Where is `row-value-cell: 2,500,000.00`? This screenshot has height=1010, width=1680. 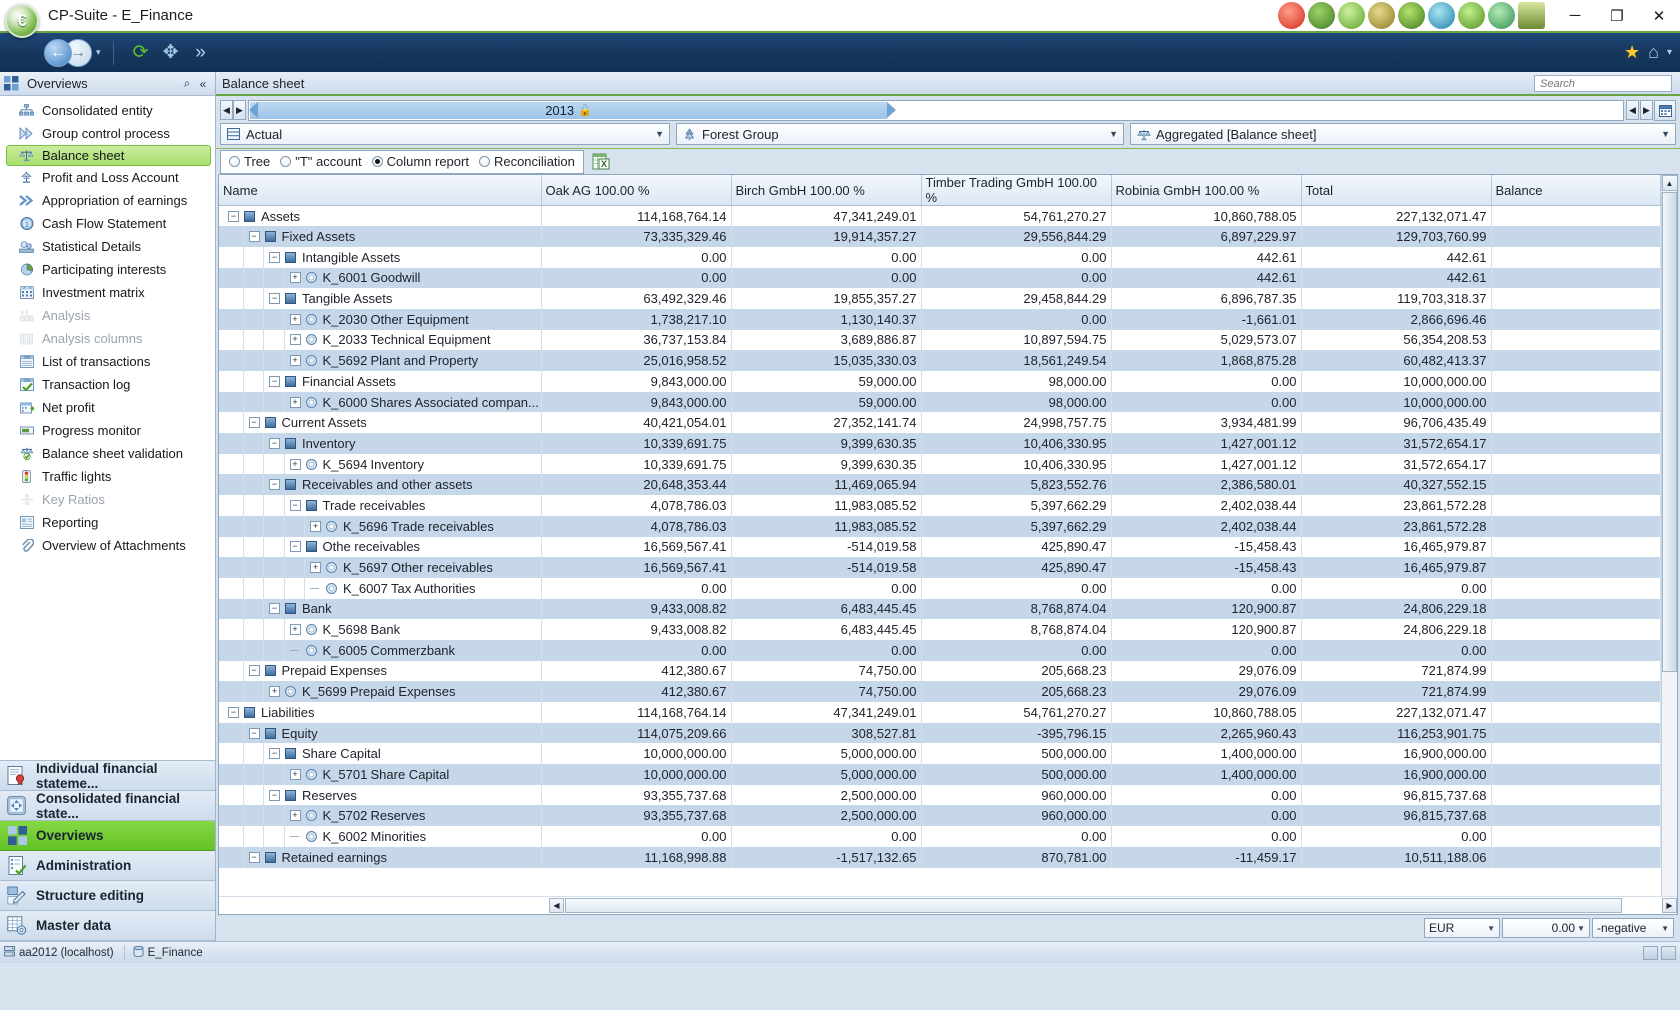 row-value-cell: 2,500,000.00 is located at coordinates (826, 816).